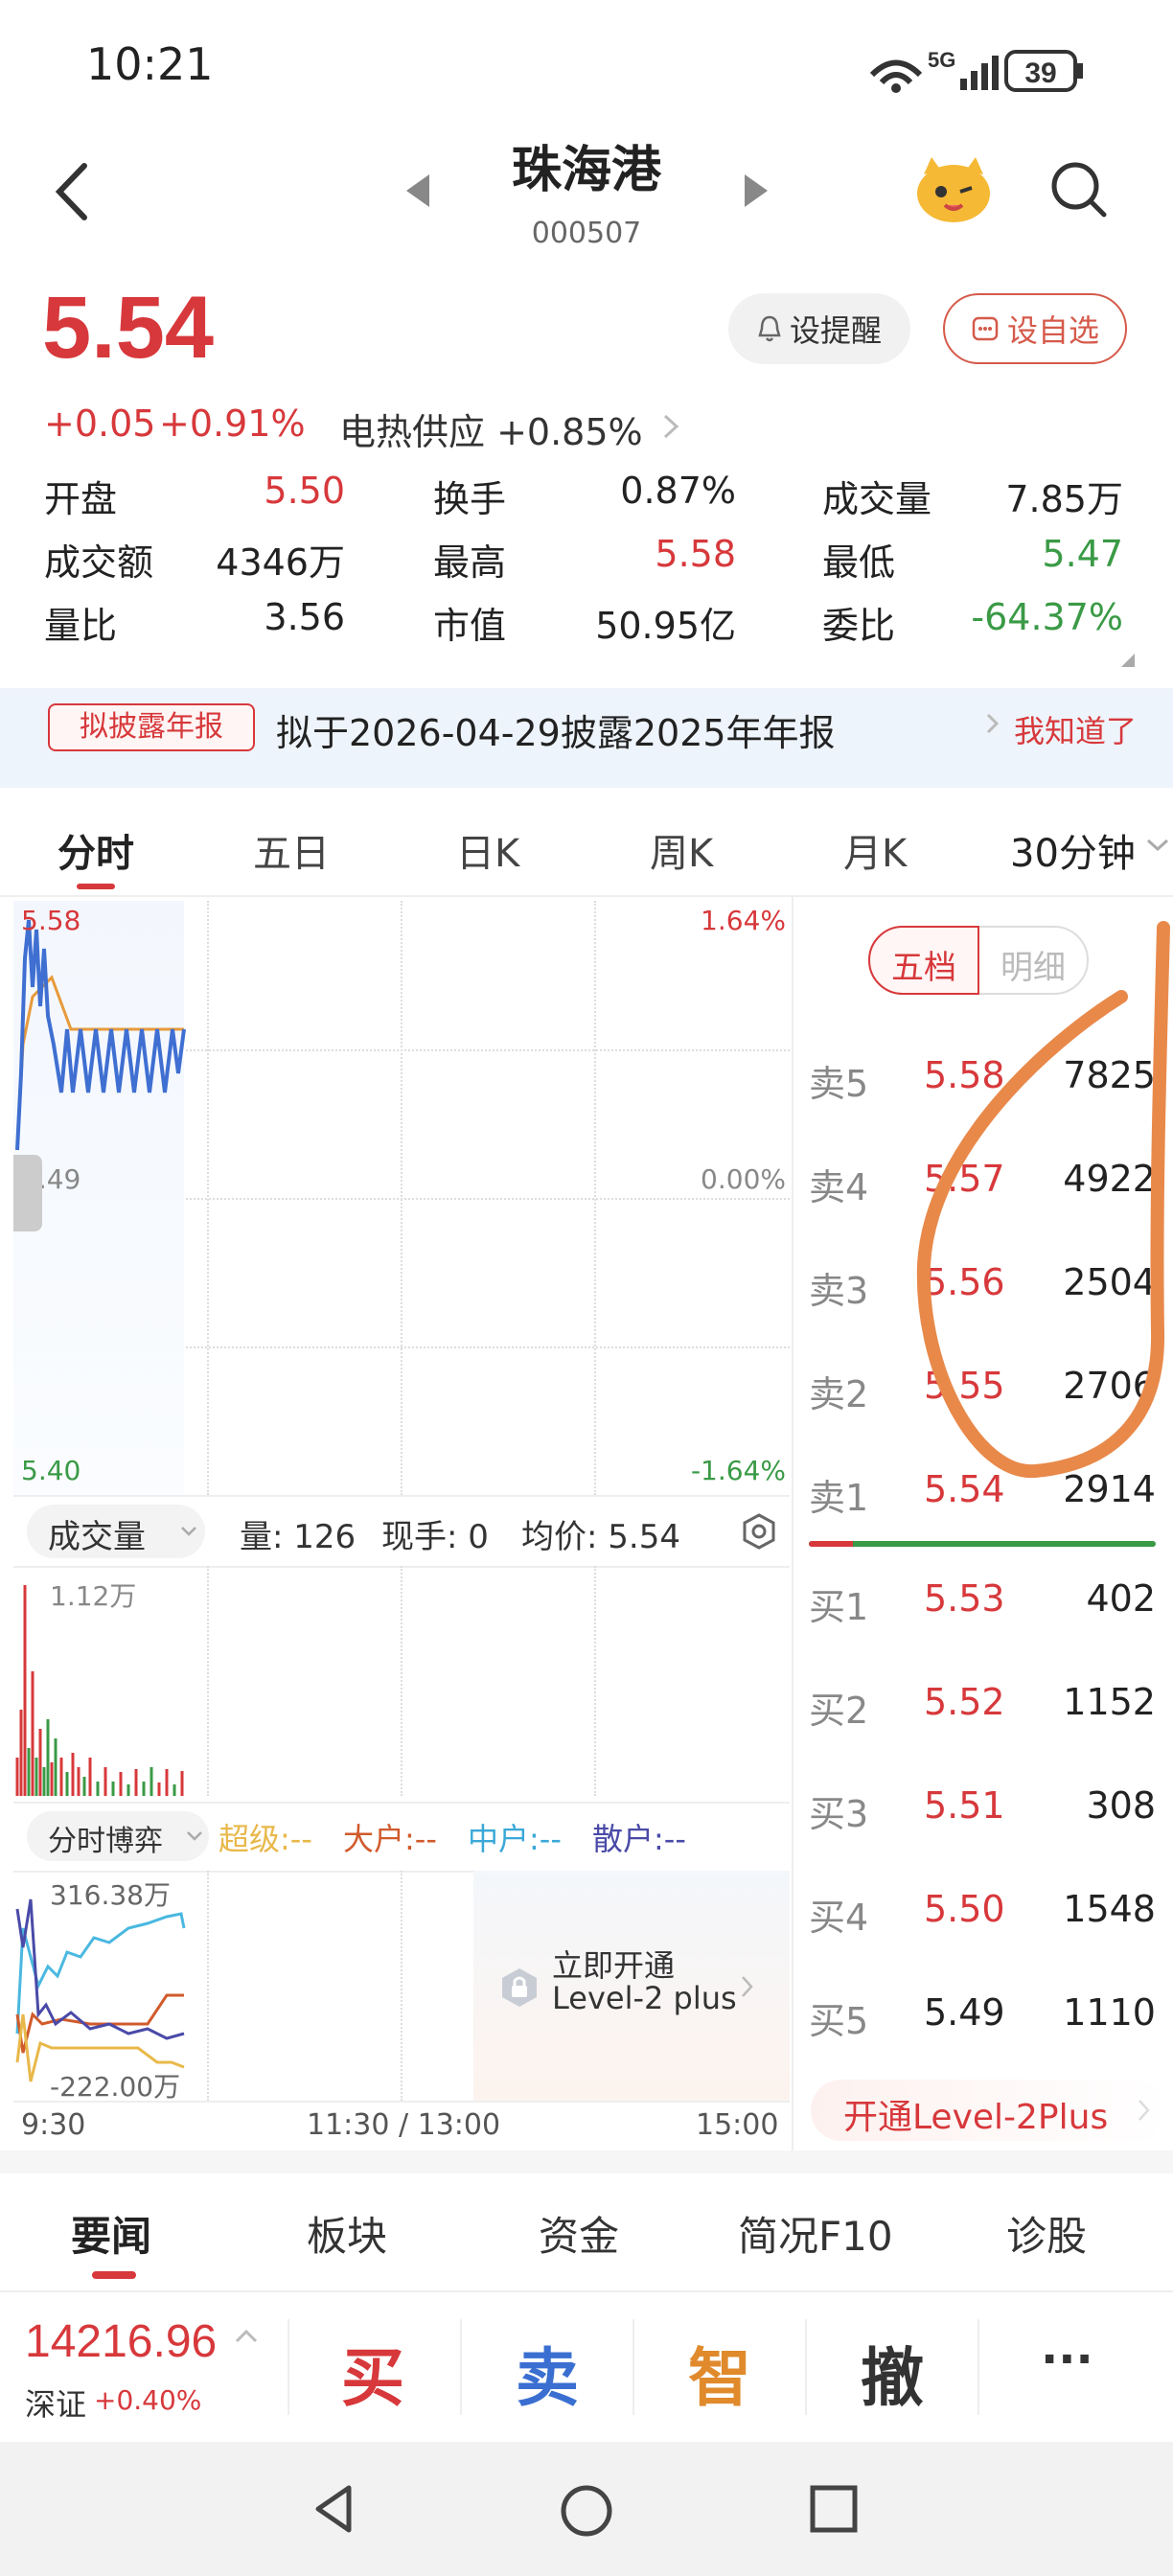  I want to click on bid-price: 5.53, so click(964, 1598).